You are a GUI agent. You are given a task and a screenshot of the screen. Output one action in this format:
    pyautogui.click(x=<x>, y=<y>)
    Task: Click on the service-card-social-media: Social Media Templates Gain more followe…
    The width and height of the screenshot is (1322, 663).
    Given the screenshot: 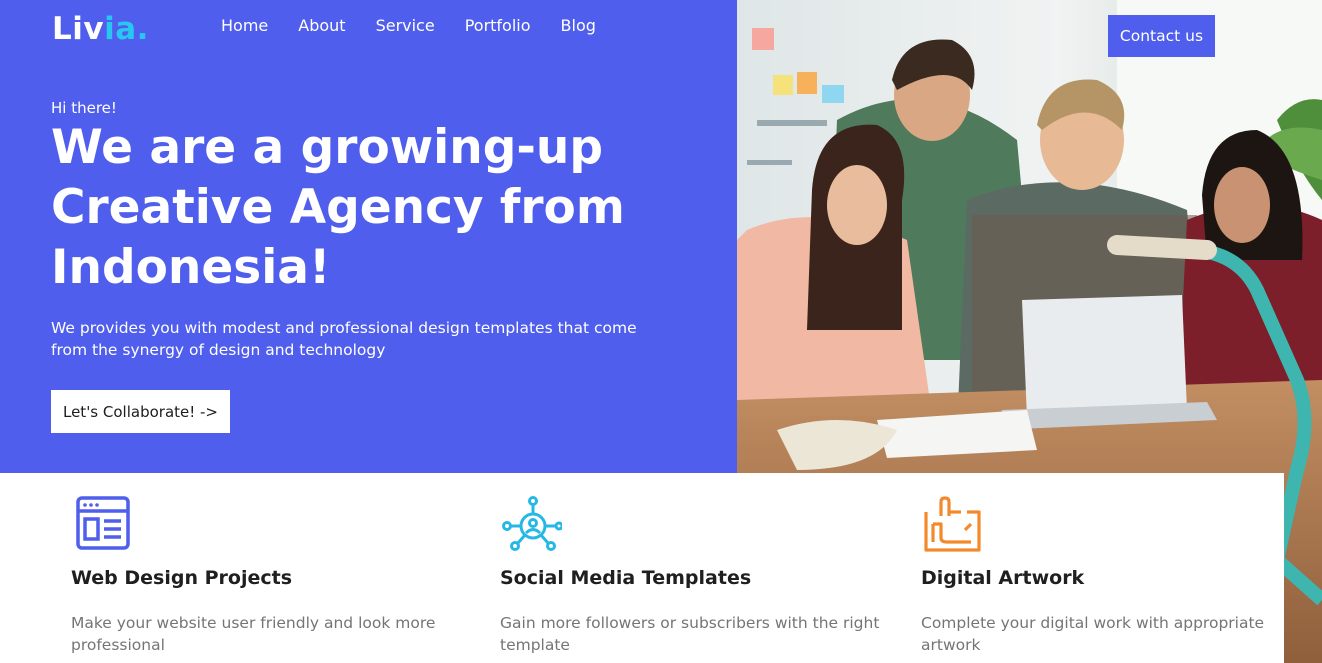 What is the action you would take?
    pyautogui.click(x=695, y=568)
    